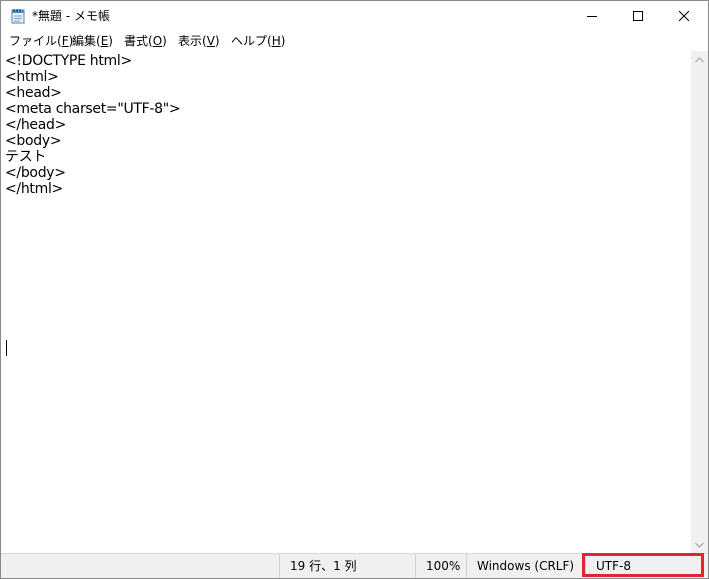 The image size is (709, 579). What do you see at coordinates (35, 173) in the screenshot?
I see `editor-line: </body>` at bounding box center [35, 173].